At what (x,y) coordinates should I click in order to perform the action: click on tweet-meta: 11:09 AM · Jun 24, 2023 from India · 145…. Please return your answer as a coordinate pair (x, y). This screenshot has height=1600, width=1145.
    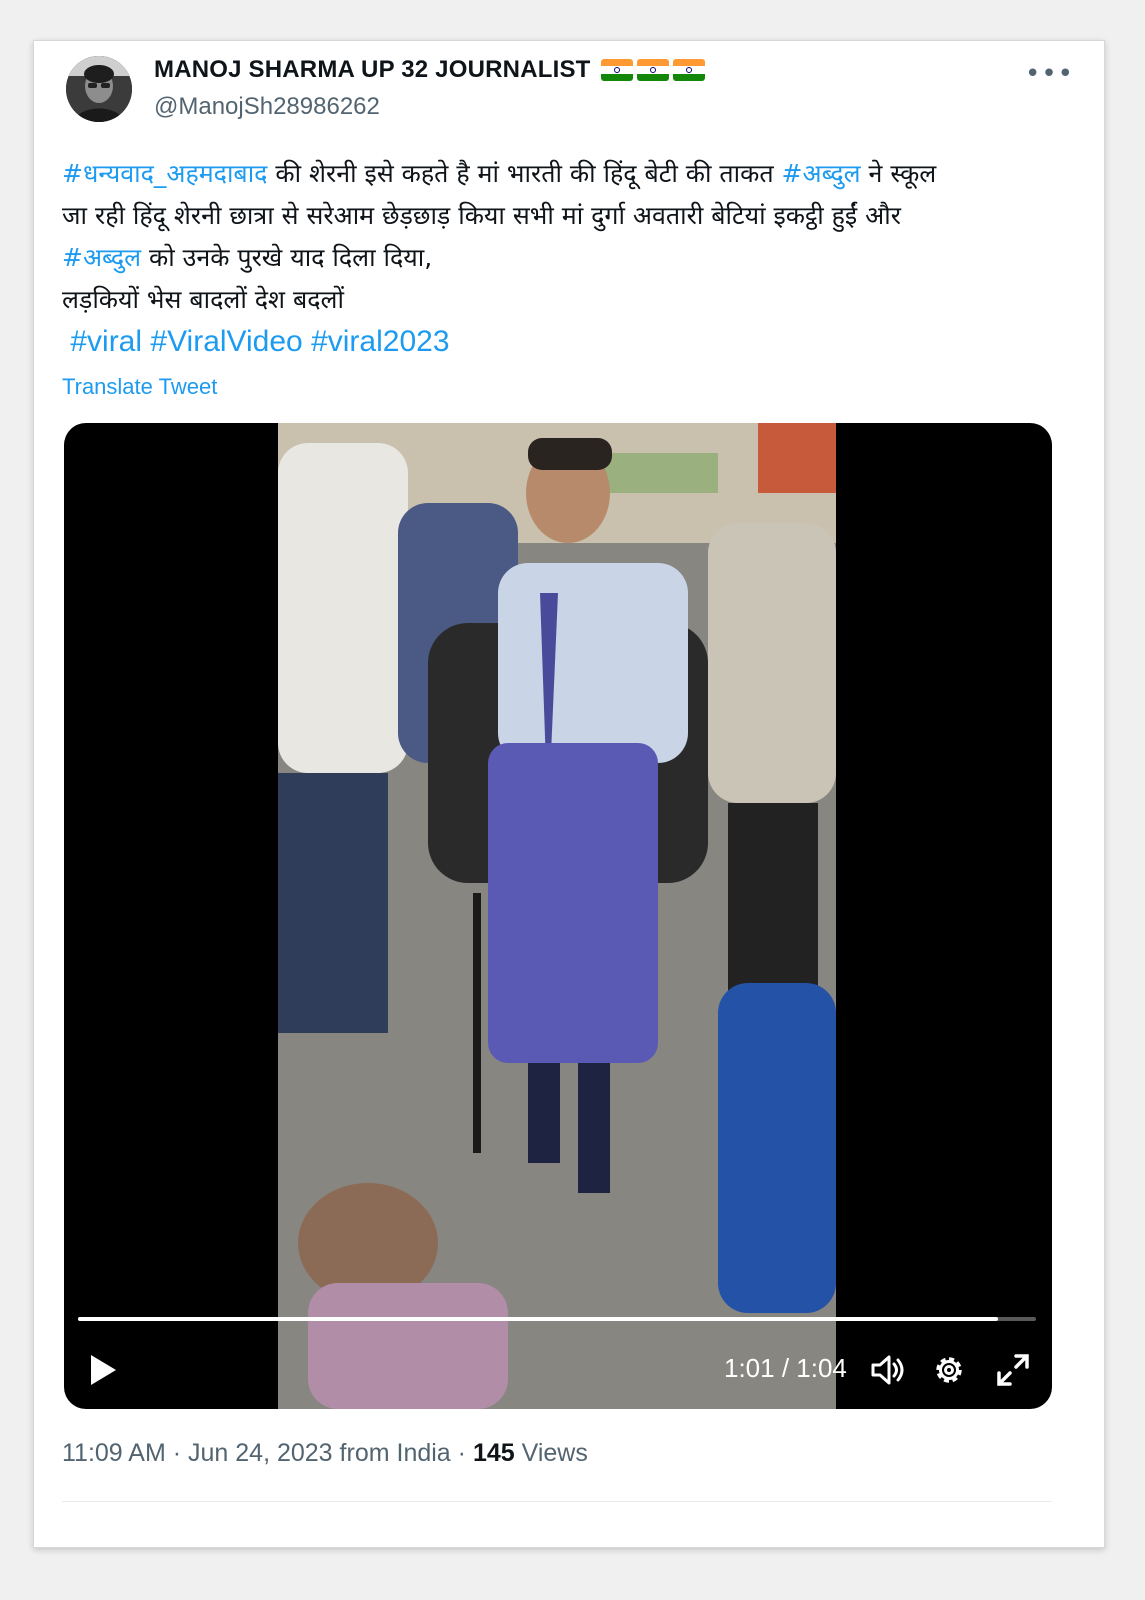
    Looking at the image, I should click on (325, 1453).